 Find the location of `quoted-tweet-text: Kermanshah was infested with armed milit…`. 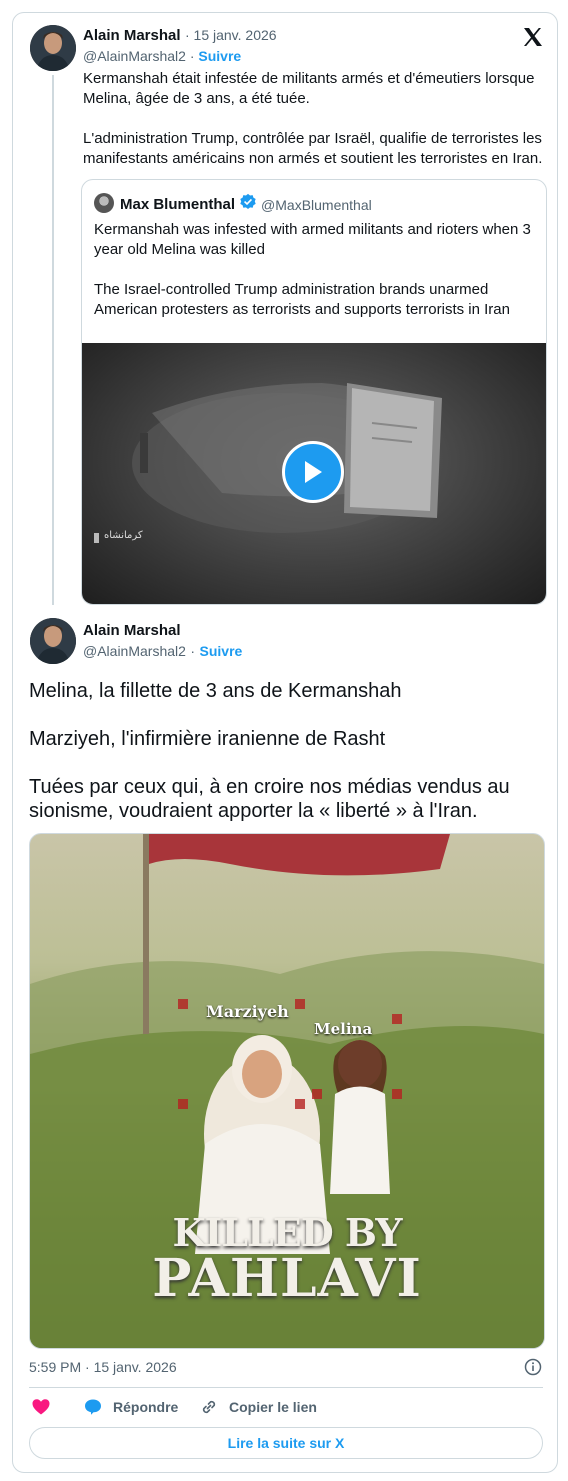

quoted-tweet-text: Kermanshah was infested with armed milit… is located at coordinates (312, 269).